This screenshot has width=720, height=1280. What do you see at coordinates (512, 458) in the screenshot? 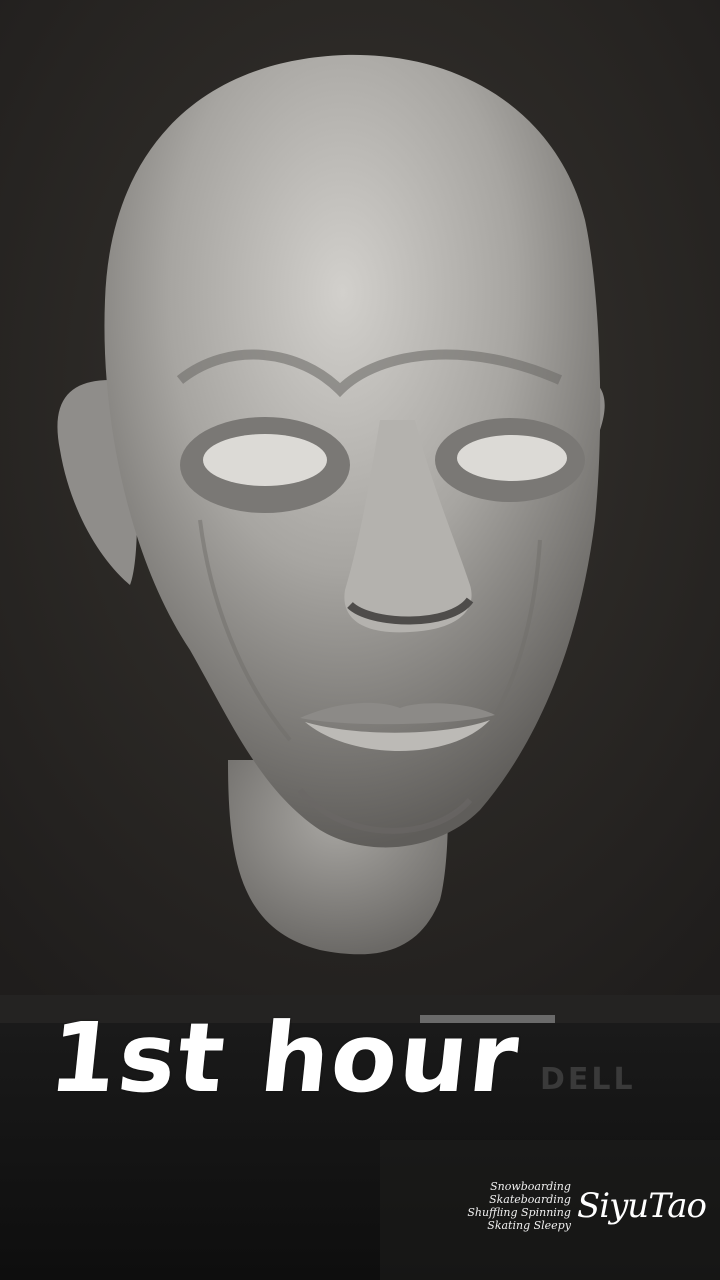
I see `right-eye` at bounding box center [512, 458].